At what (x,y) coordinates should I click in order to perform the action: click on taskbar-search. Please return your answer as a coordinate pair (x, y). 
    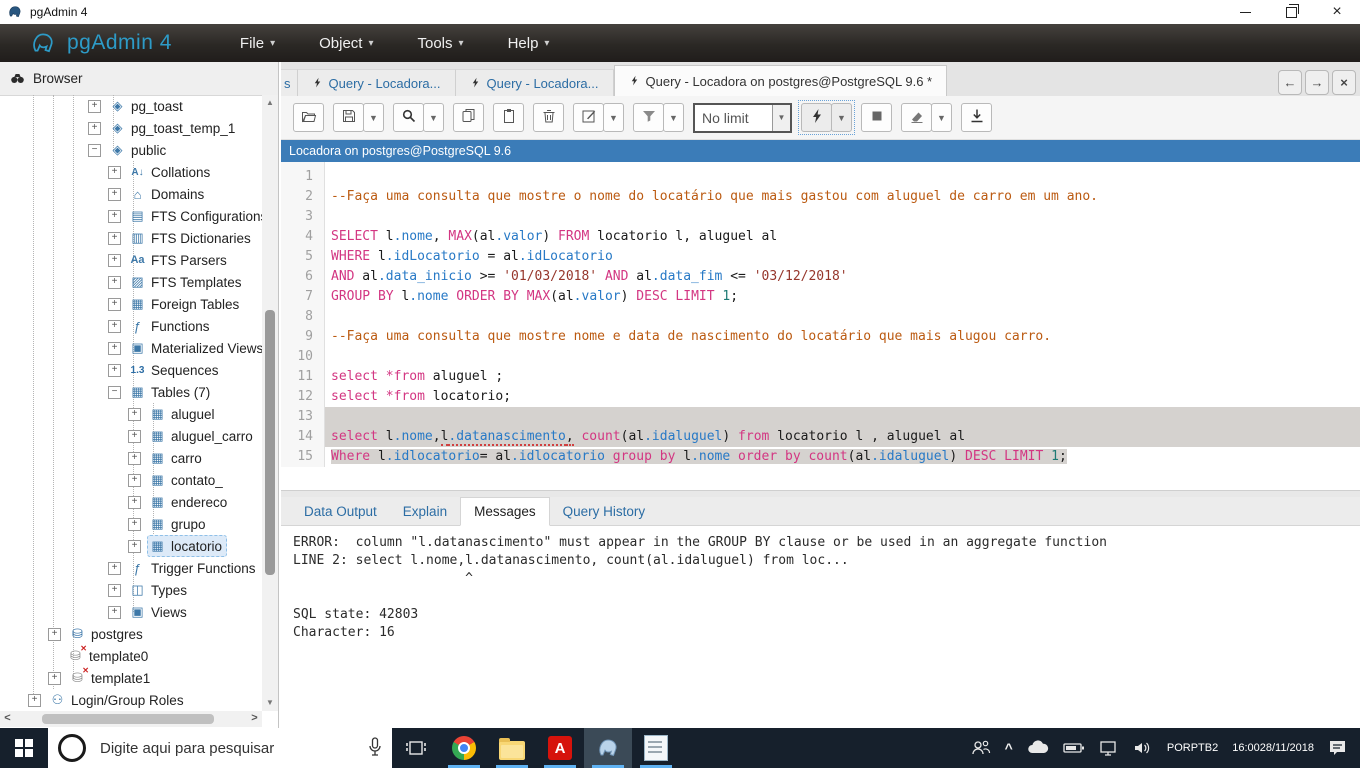
    Looking at the image, I should click on (220, 748).